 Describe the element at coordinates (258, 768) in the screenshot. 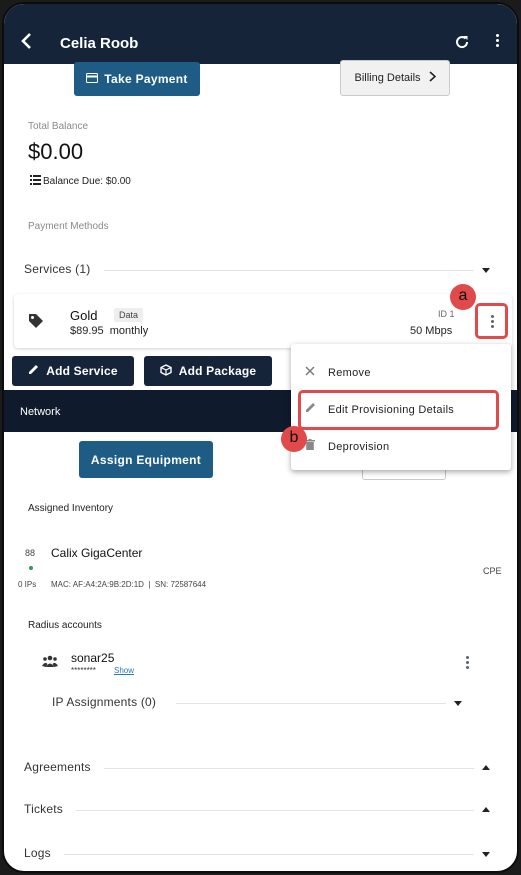

I see `agreements-section-header: Agreements` at that location.